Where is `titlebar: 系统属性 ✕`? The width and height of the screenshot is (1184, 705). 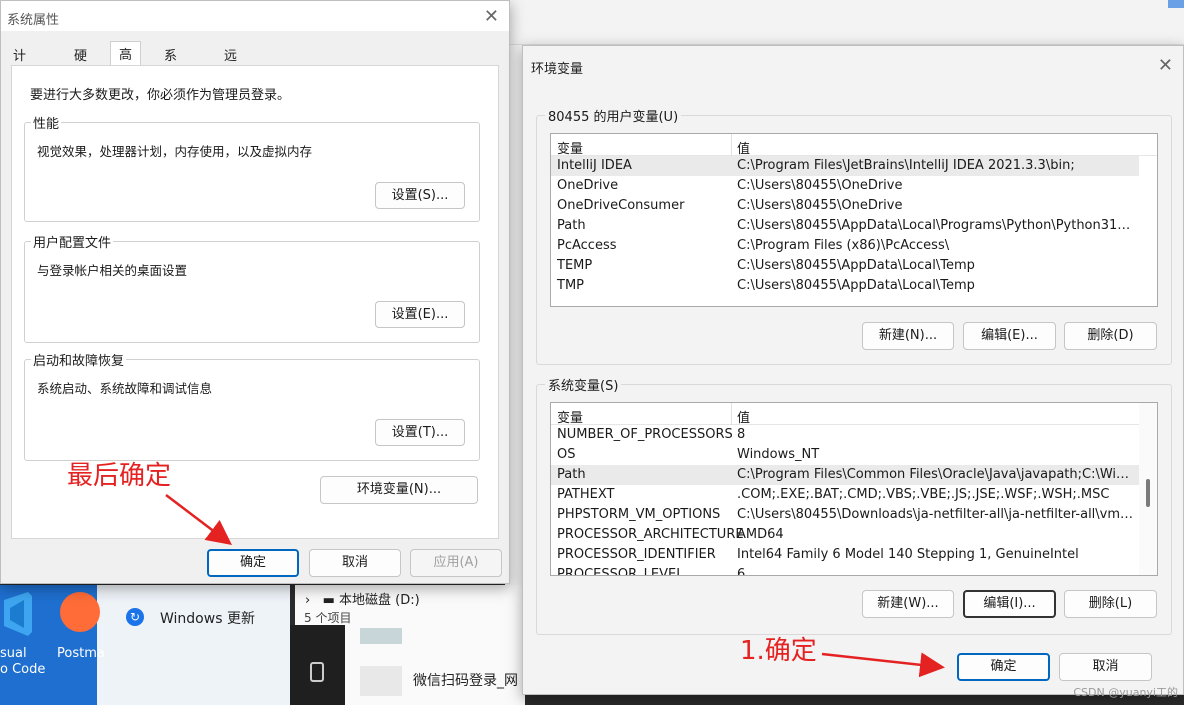
titlebar: 系统属性 ✕ is located at coordinates (255, 16).